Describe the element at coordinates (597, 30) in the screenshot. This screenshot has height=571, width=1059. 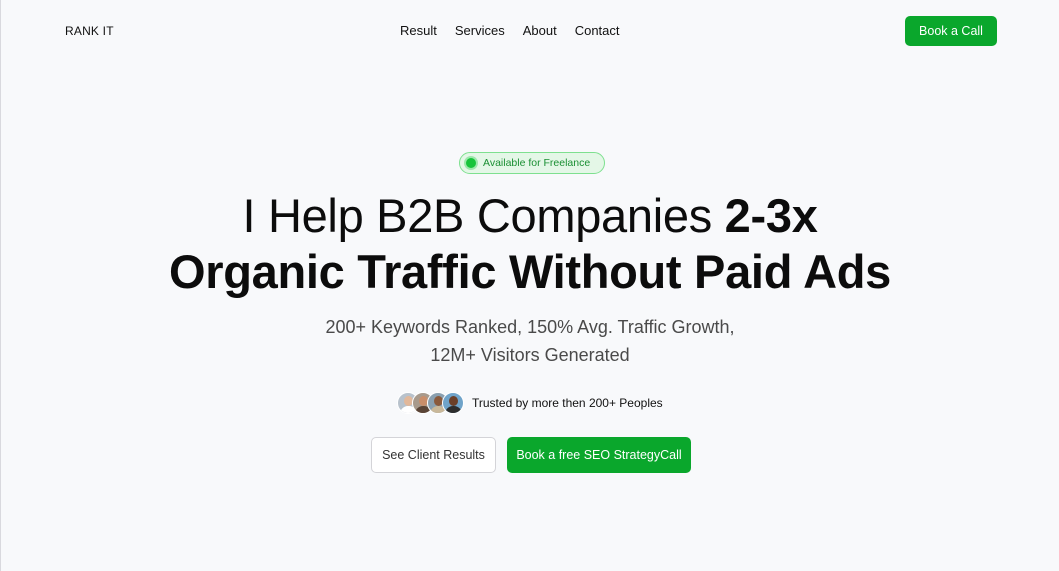
I see `nav-link-contact: Contact` at that location.